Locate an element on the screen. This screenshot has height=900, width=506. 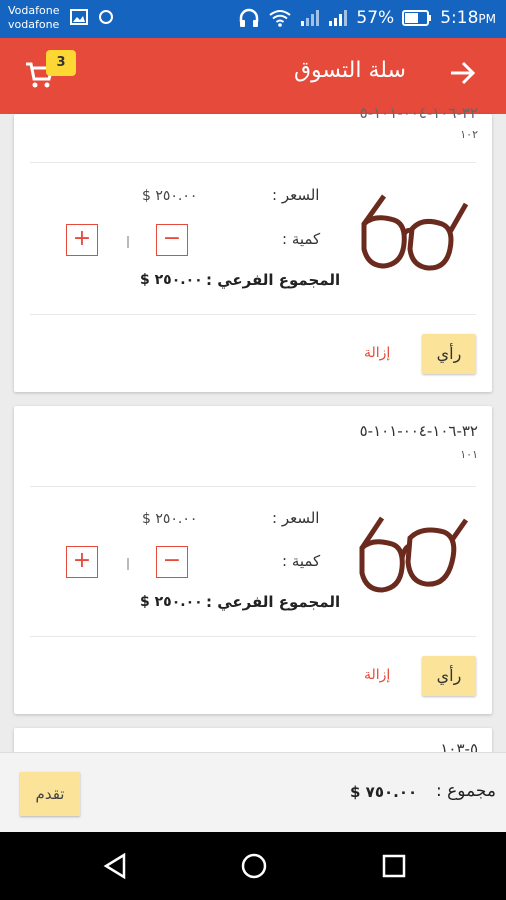
carrier-name-1: Vodafone is located at coordinates (34, 10).